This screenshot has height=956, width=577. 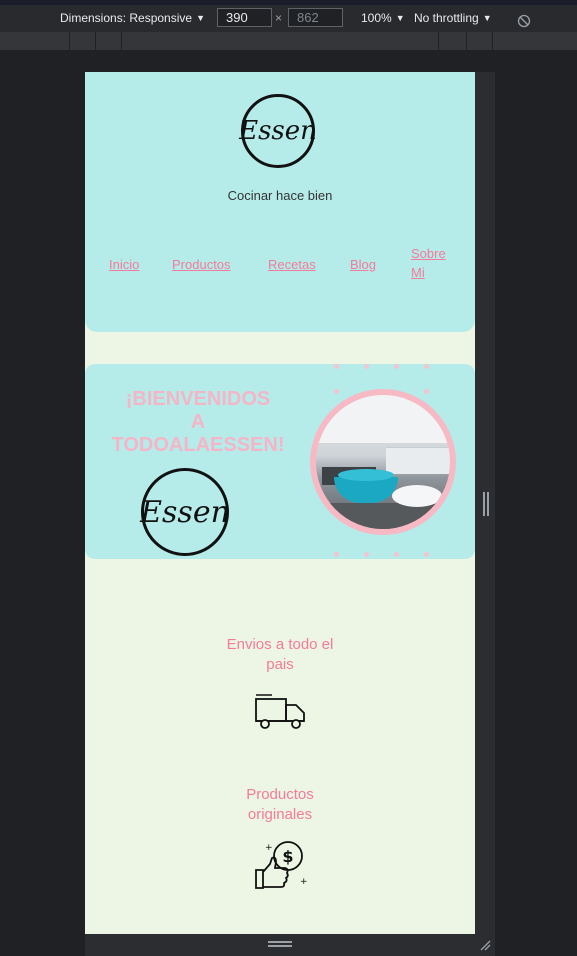 I want to click on hero-banner: ¡BIENVENIDOS A TODOALAESSEN! Essen, so click(x=280, y=461).